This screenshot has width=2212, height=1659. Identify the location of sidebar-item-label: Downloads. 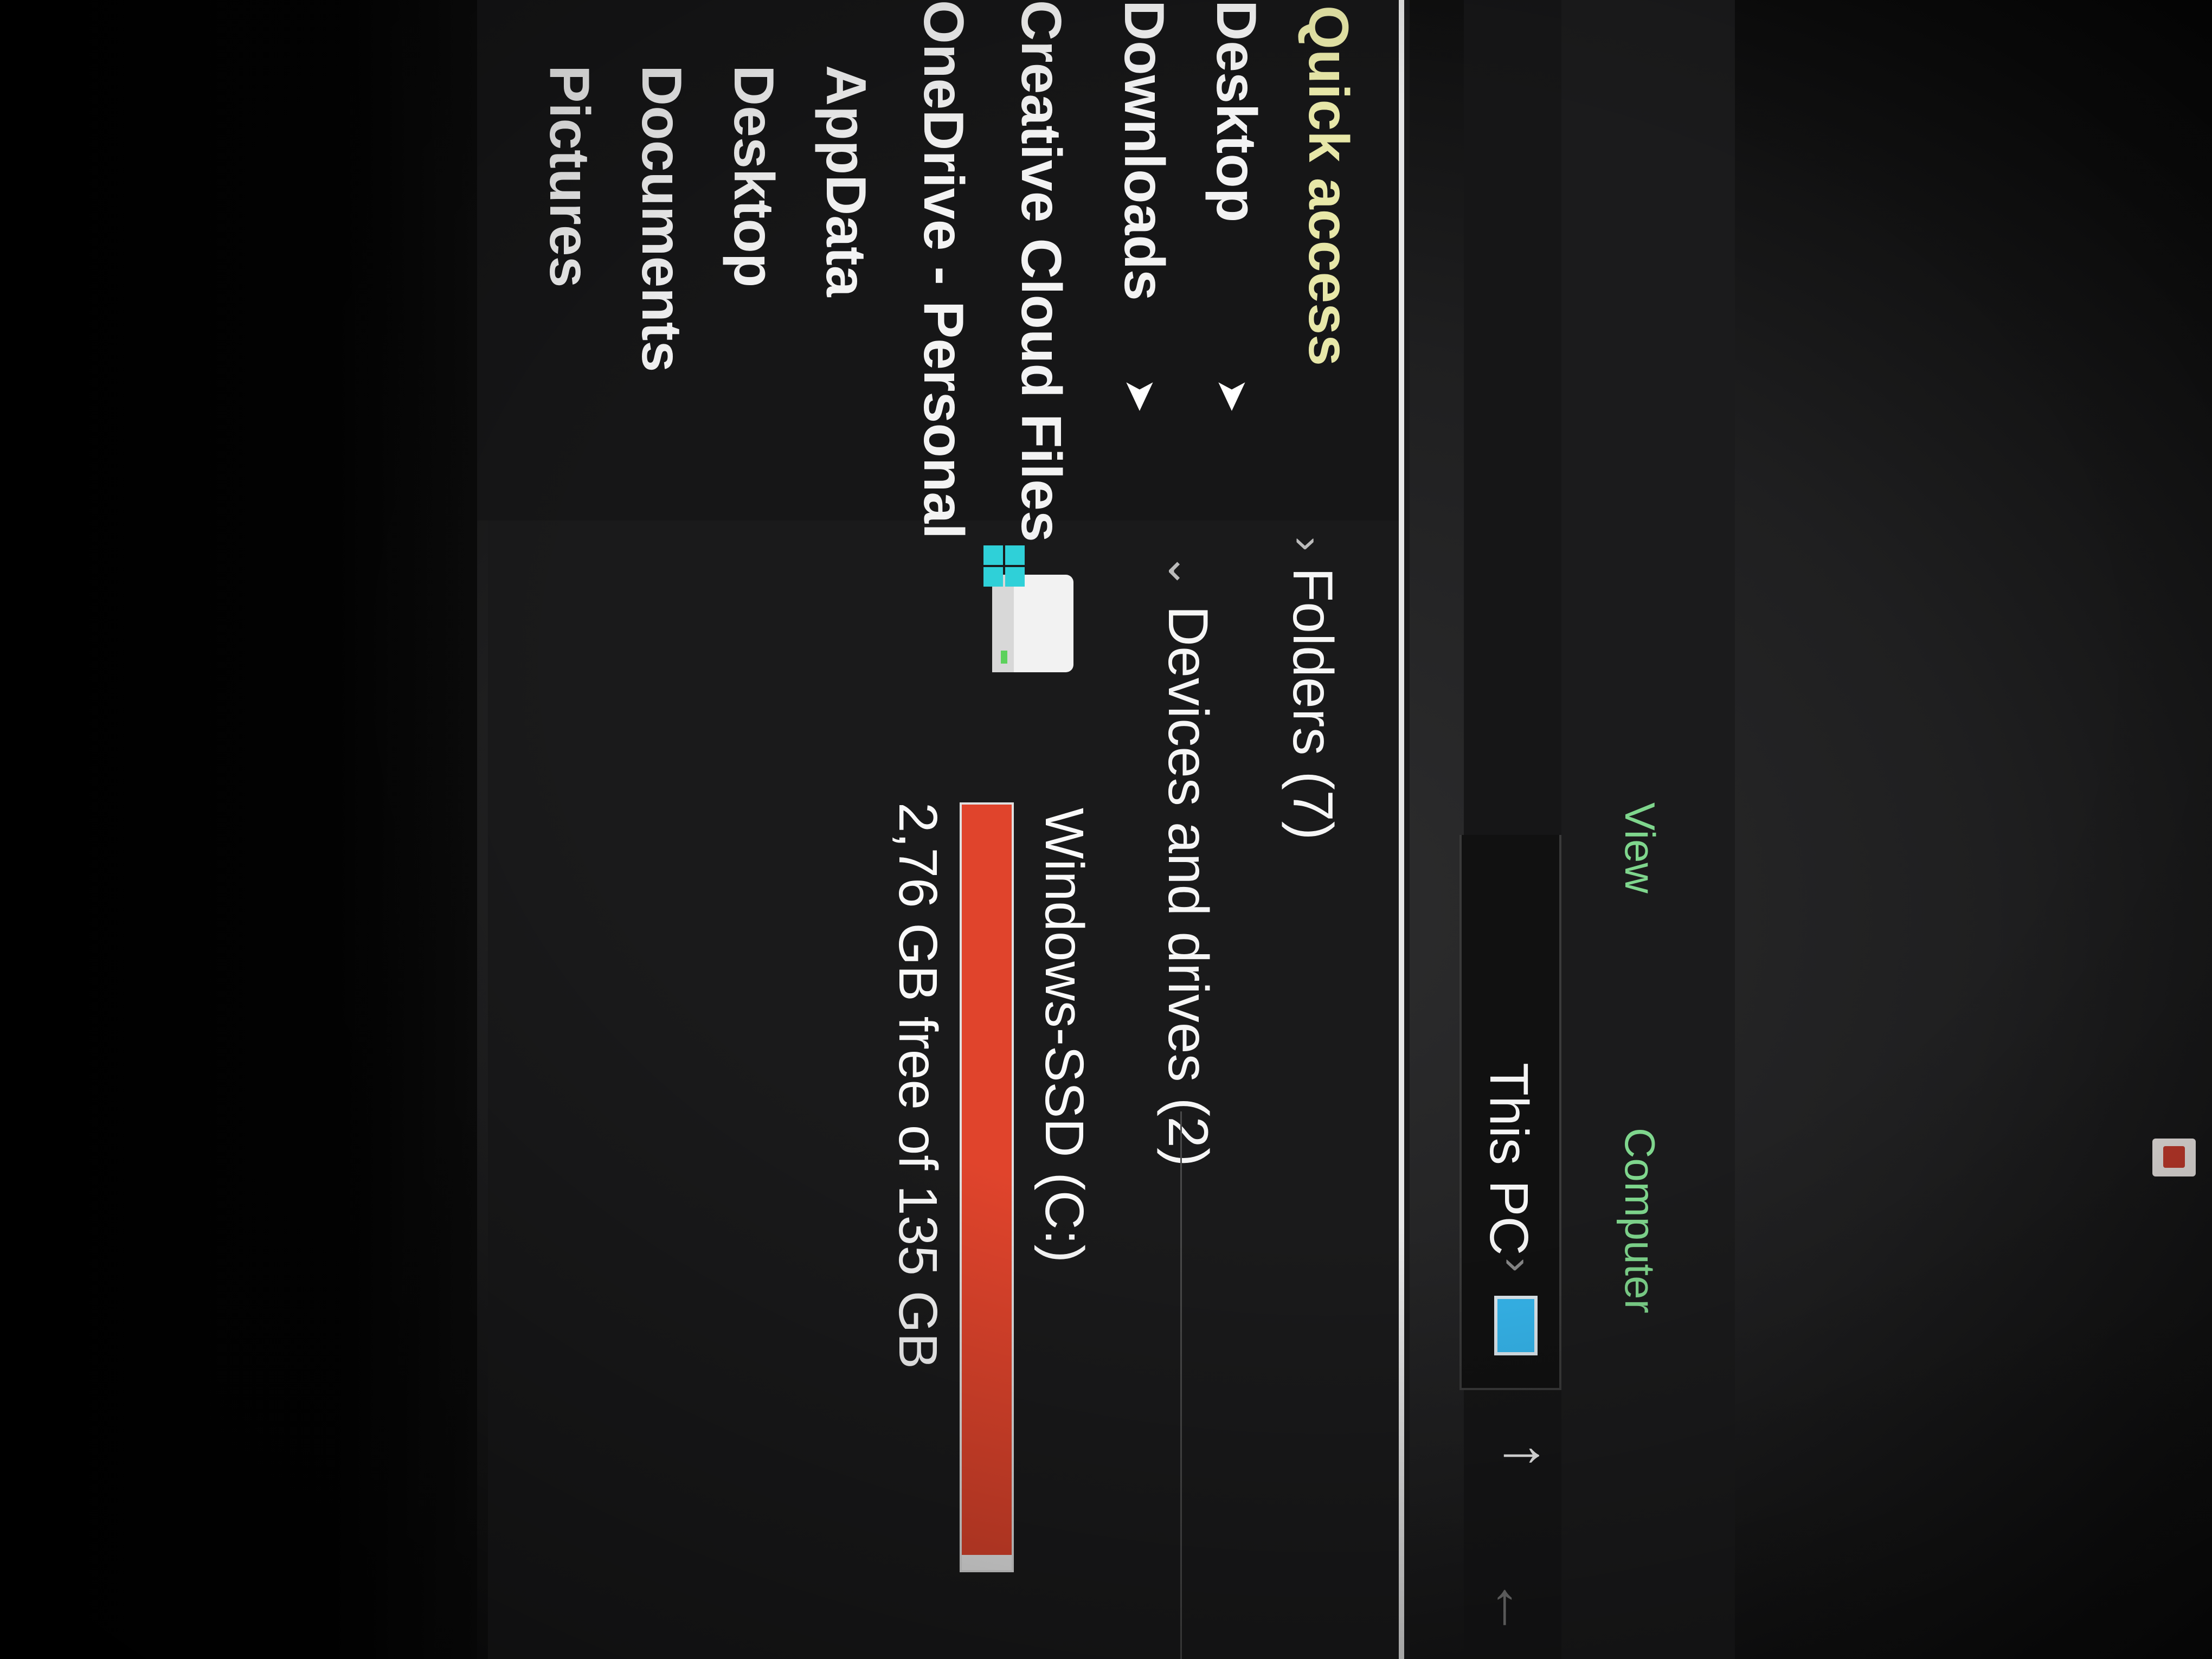
(1144, 150).